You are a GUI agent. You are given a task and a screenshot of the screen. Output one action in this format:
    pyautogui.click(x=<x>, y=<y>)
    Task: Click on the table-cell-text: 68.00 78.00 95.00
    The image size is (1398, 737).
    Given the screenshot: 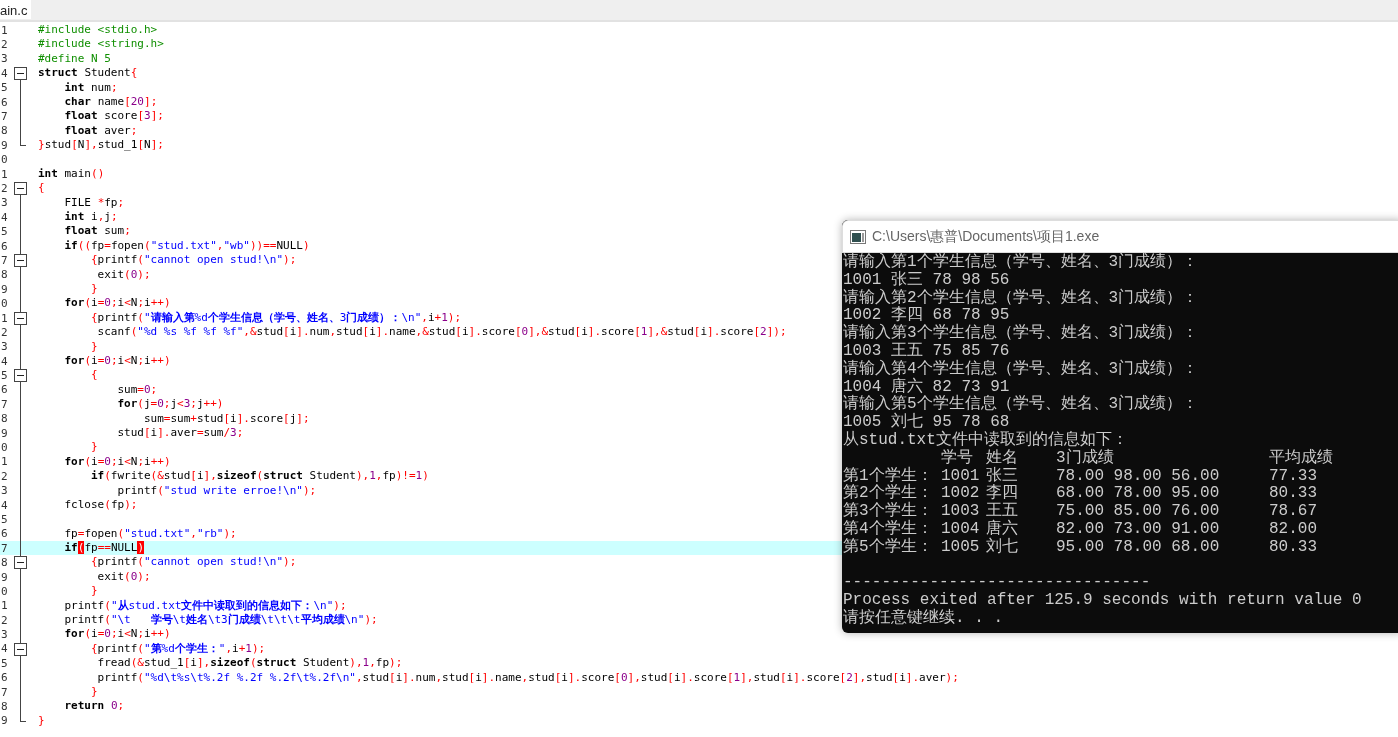 What is the action you would take?
    pyautogui.click(x=1138, y=494)
    